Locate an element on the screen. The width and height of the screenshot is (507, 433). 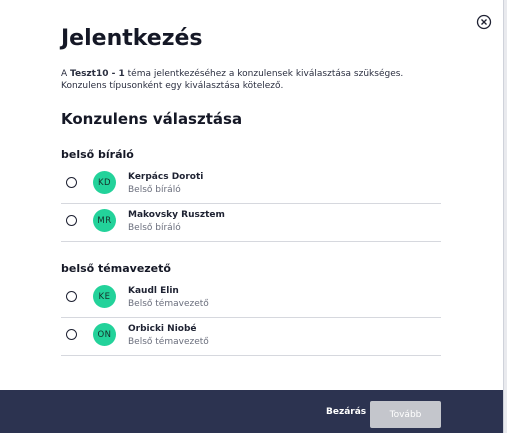
avatar: MR is located at coordinates (104, 220).